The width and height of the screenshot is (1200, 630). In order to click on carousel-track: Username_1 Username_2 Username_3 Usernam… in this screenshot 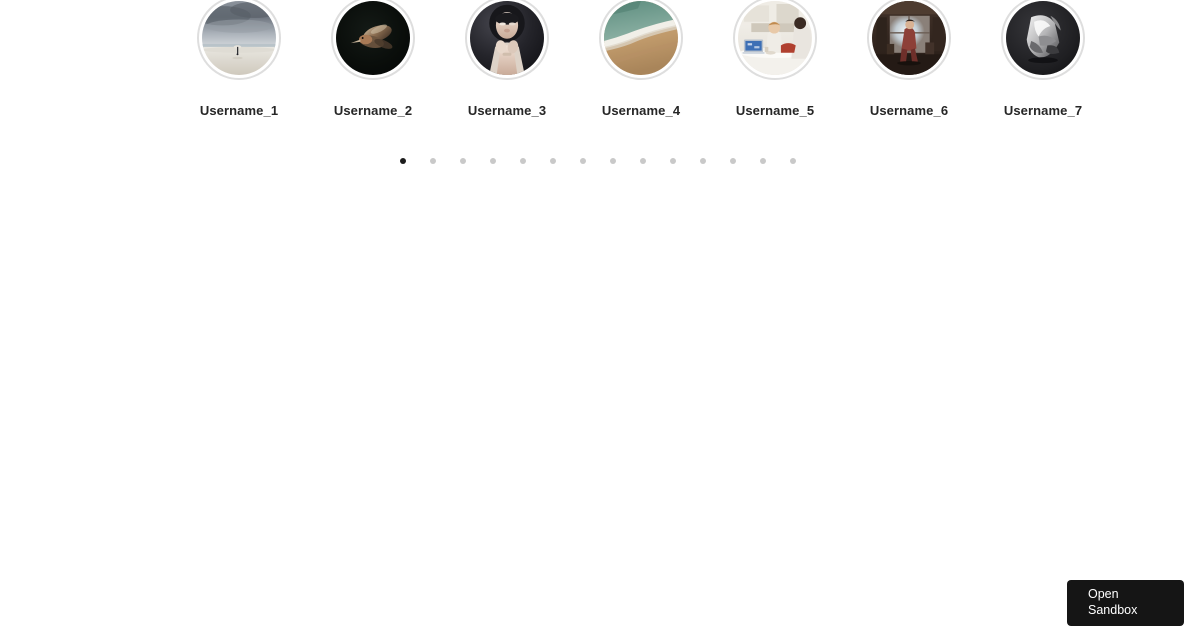, I will do `click(628, 59)`.